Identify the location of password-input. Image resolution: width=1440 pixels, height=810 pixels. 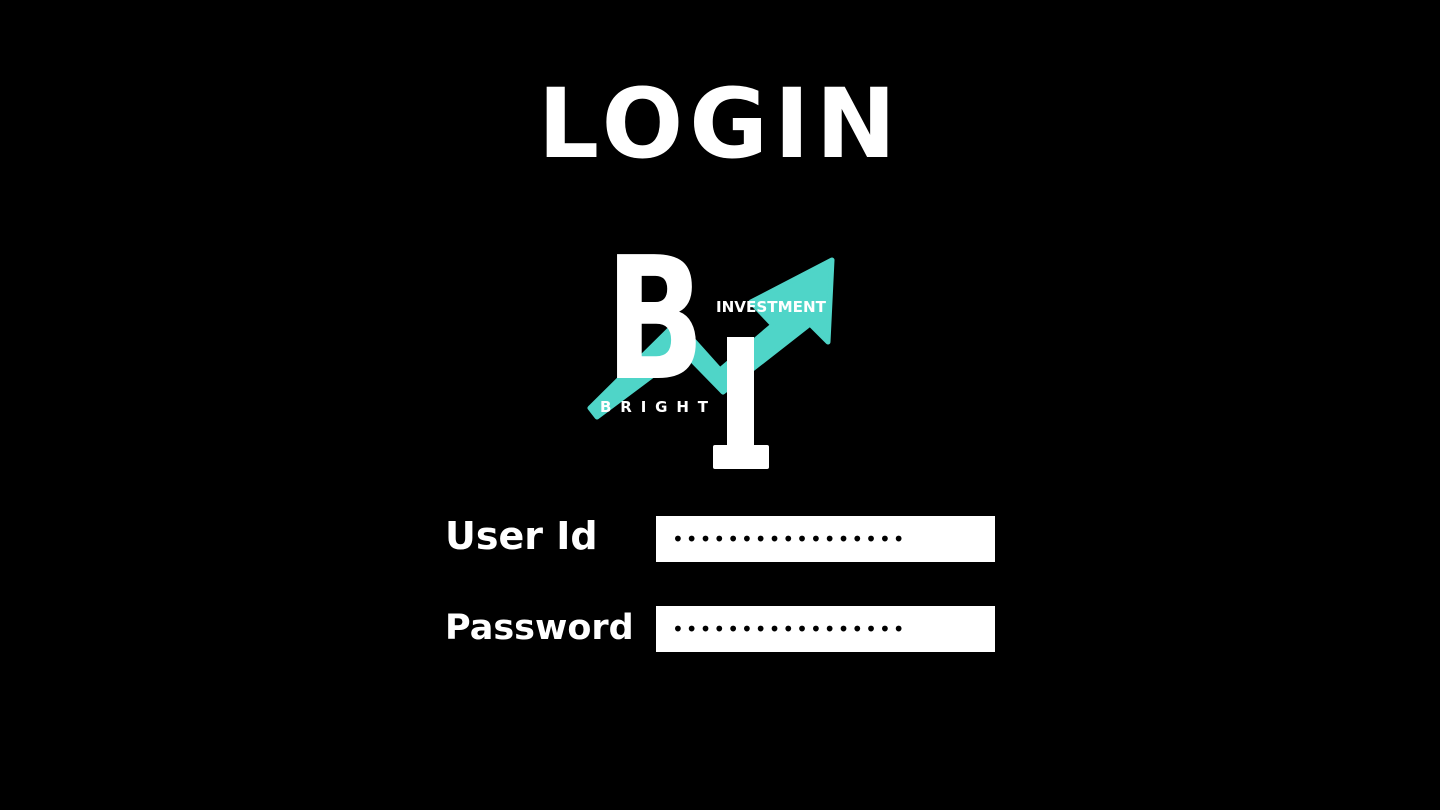
(825, 629).